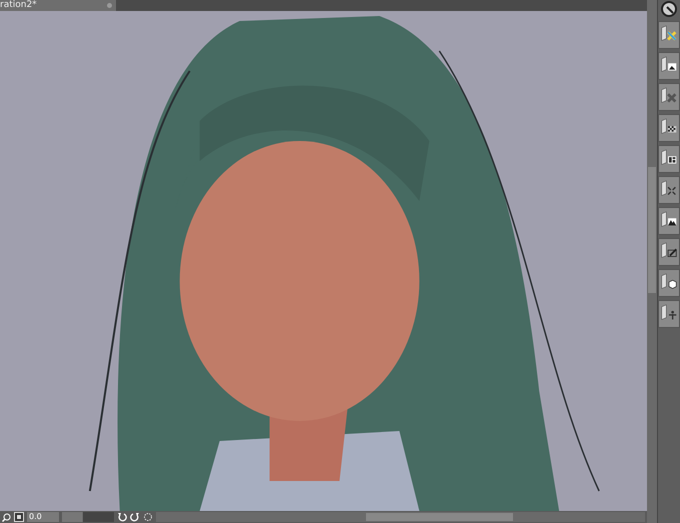 Image resolution: width=680 pixels, height=523 pixels. What do you see at coordinates (401, 517) in the screenshot?
I see `horizontal-scrollbar` at bounding box center [401, 517].